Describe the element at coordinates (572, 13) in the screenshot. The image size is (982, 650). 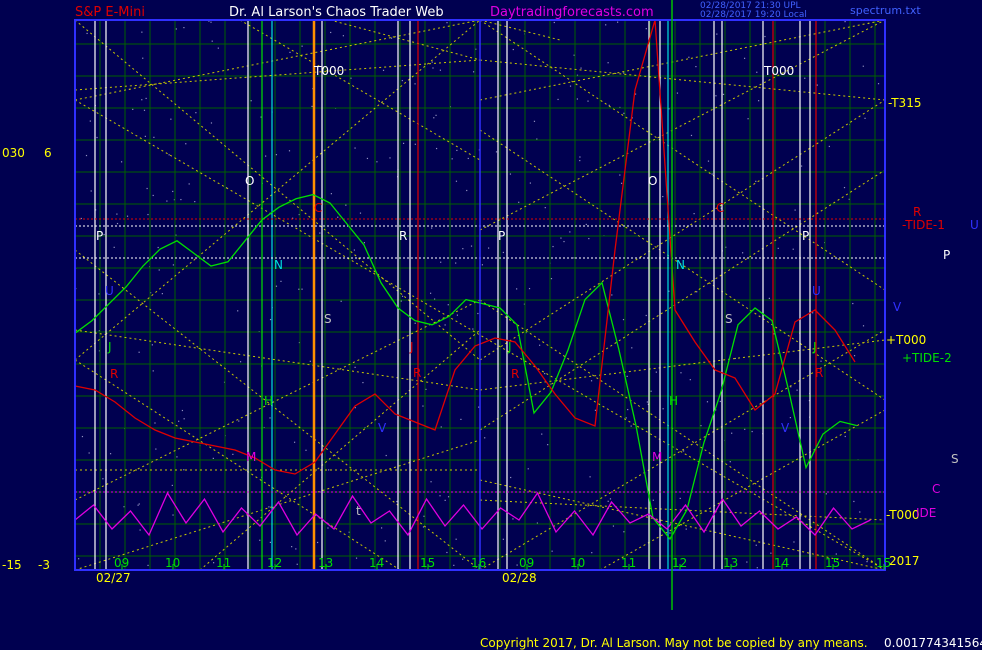
I see `site-link: Daytradingforecasts.com` at that location.